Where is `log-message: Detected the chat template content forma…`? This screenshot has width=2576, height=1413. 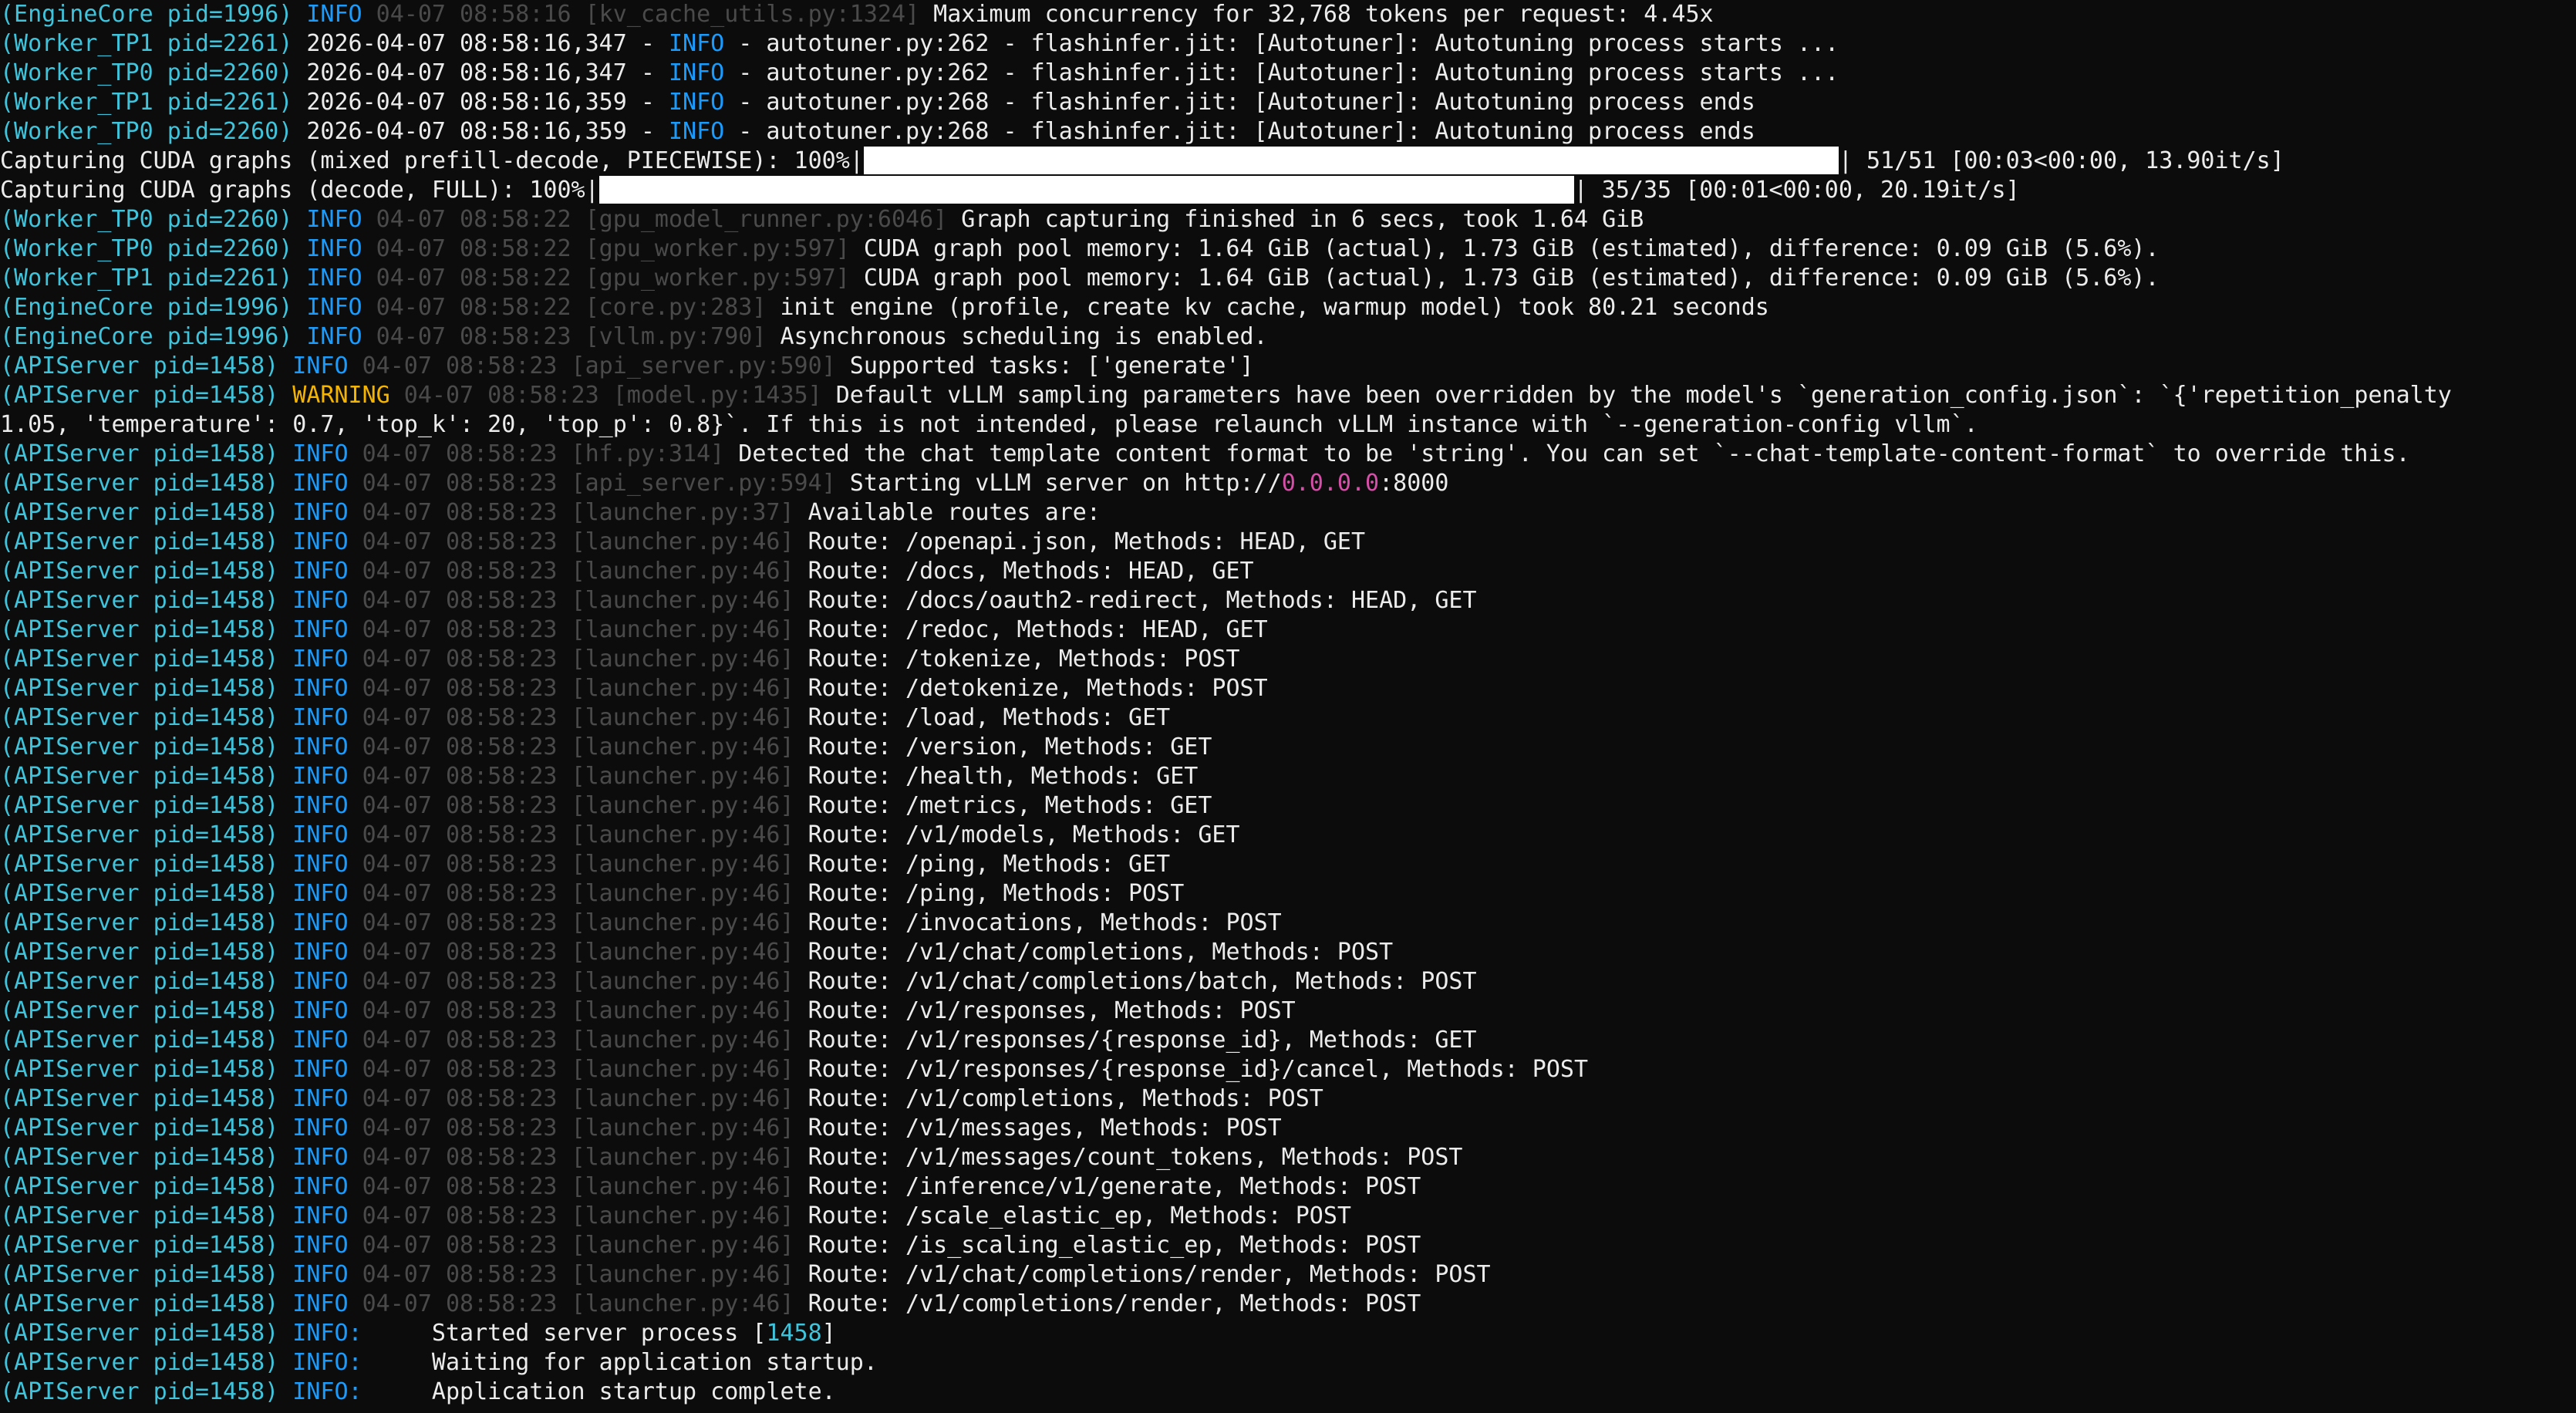 log-message: Detected the chat template content forma… is located at coordinates (1574, 453).